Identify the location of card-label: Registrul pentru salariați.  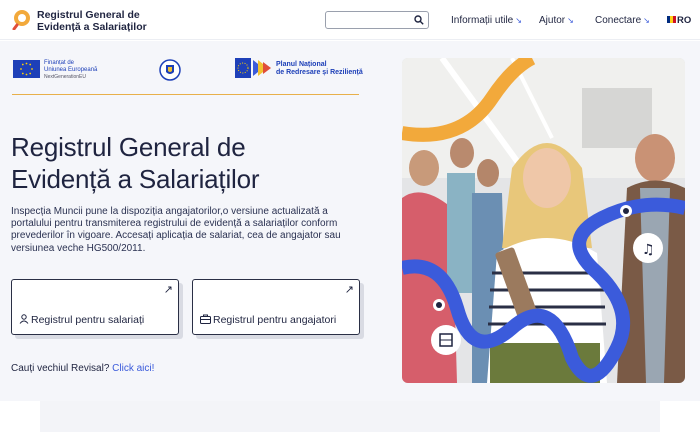
(81, 320).